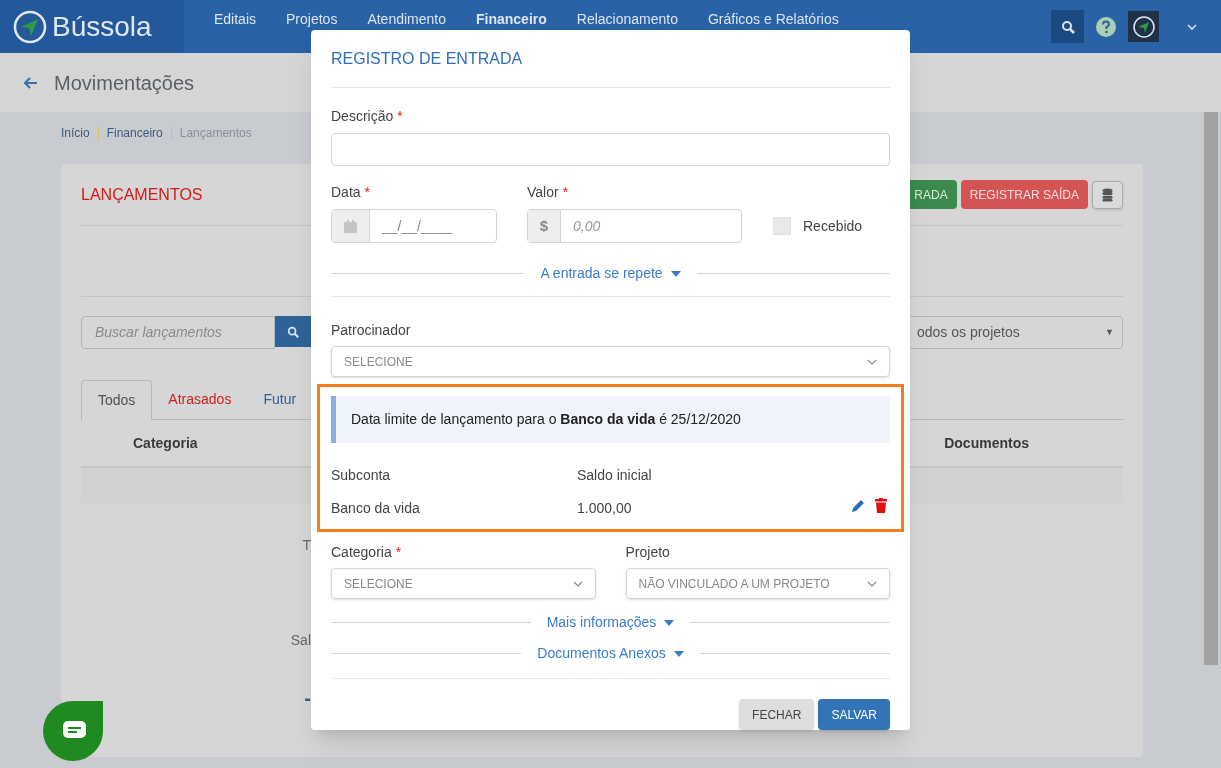  What do you see at coordinates (1106, 26) in the screenshot?
I see `help-icon` at bounding box center [1106, 26].